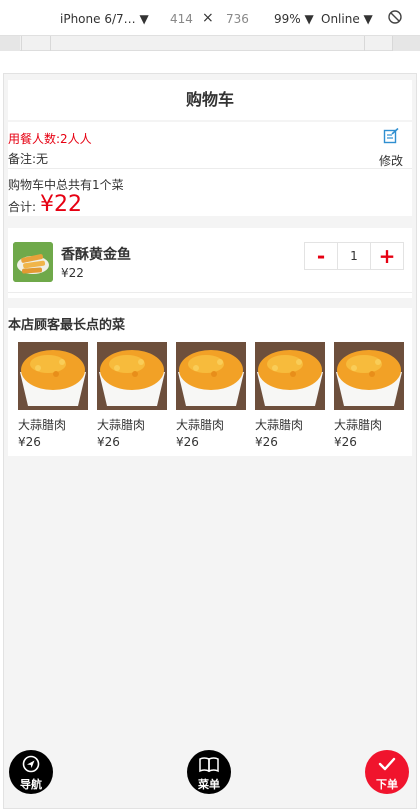 Image resolution: width=420 pixels, height=811 pixels. I want to click on menu-button: 菜单, so click(209, 772).